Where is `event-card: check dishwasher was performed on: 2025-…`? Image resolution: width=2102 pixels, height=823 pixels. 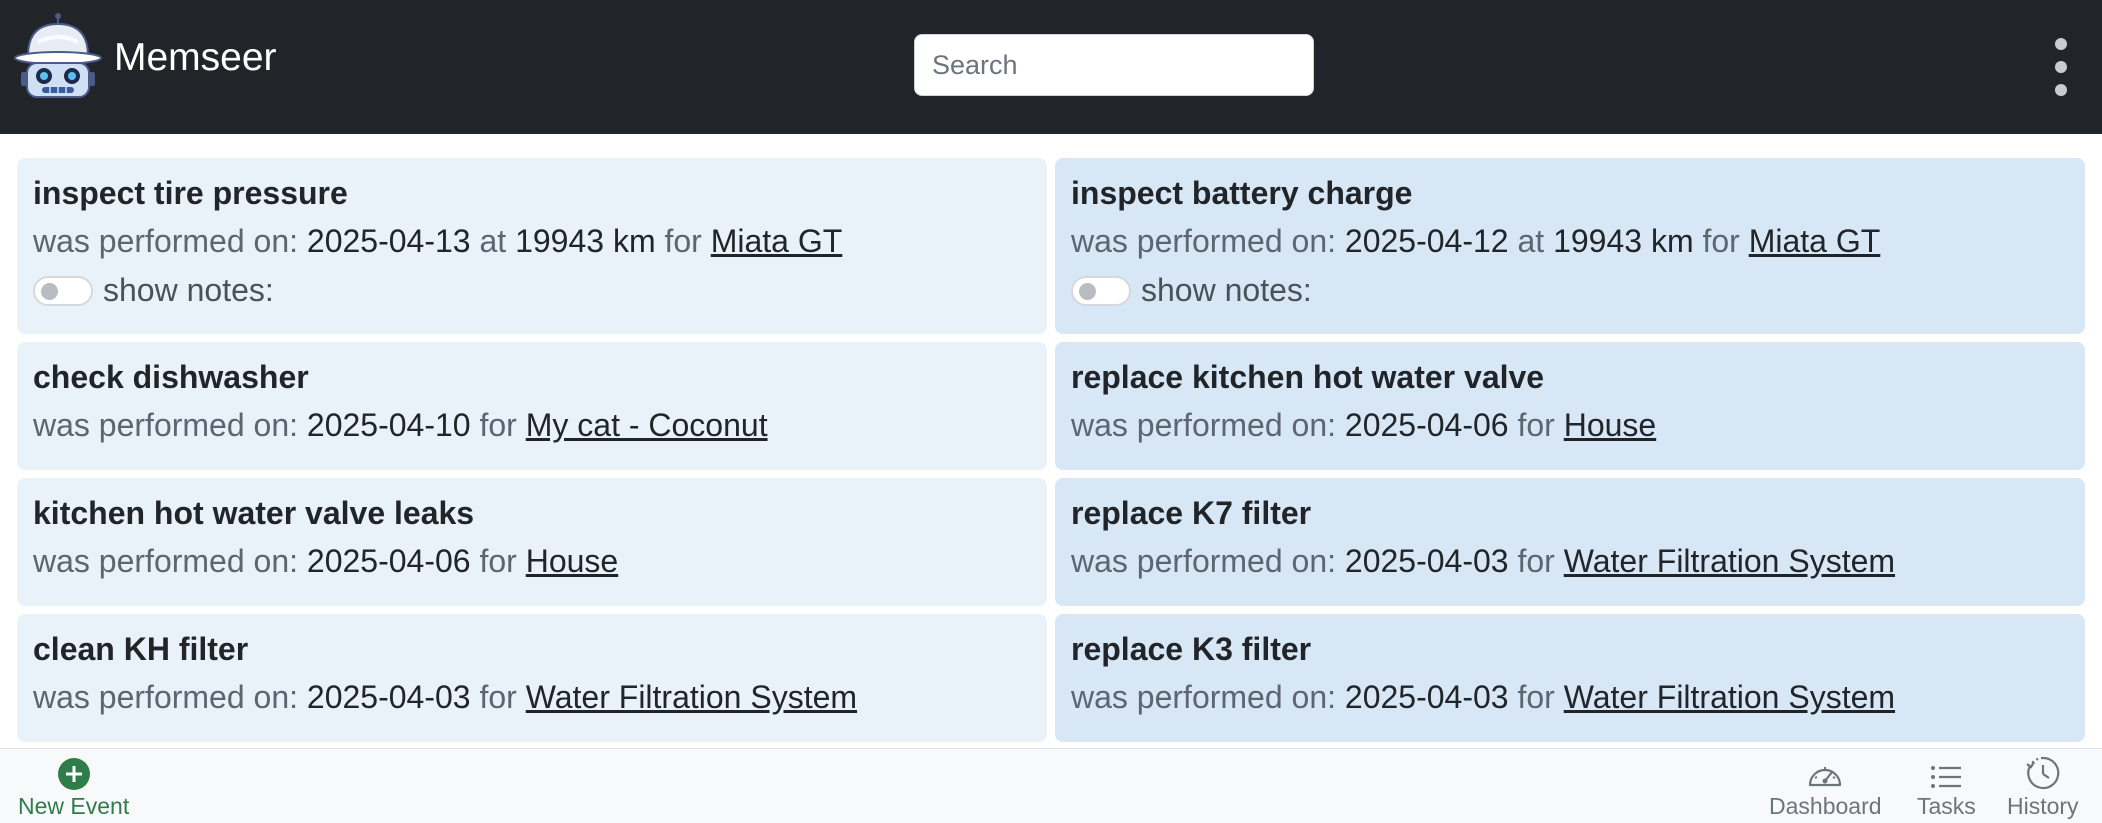 event-card: check dishwasher was performed on: 2025-… is located at coordinates (532, 406).